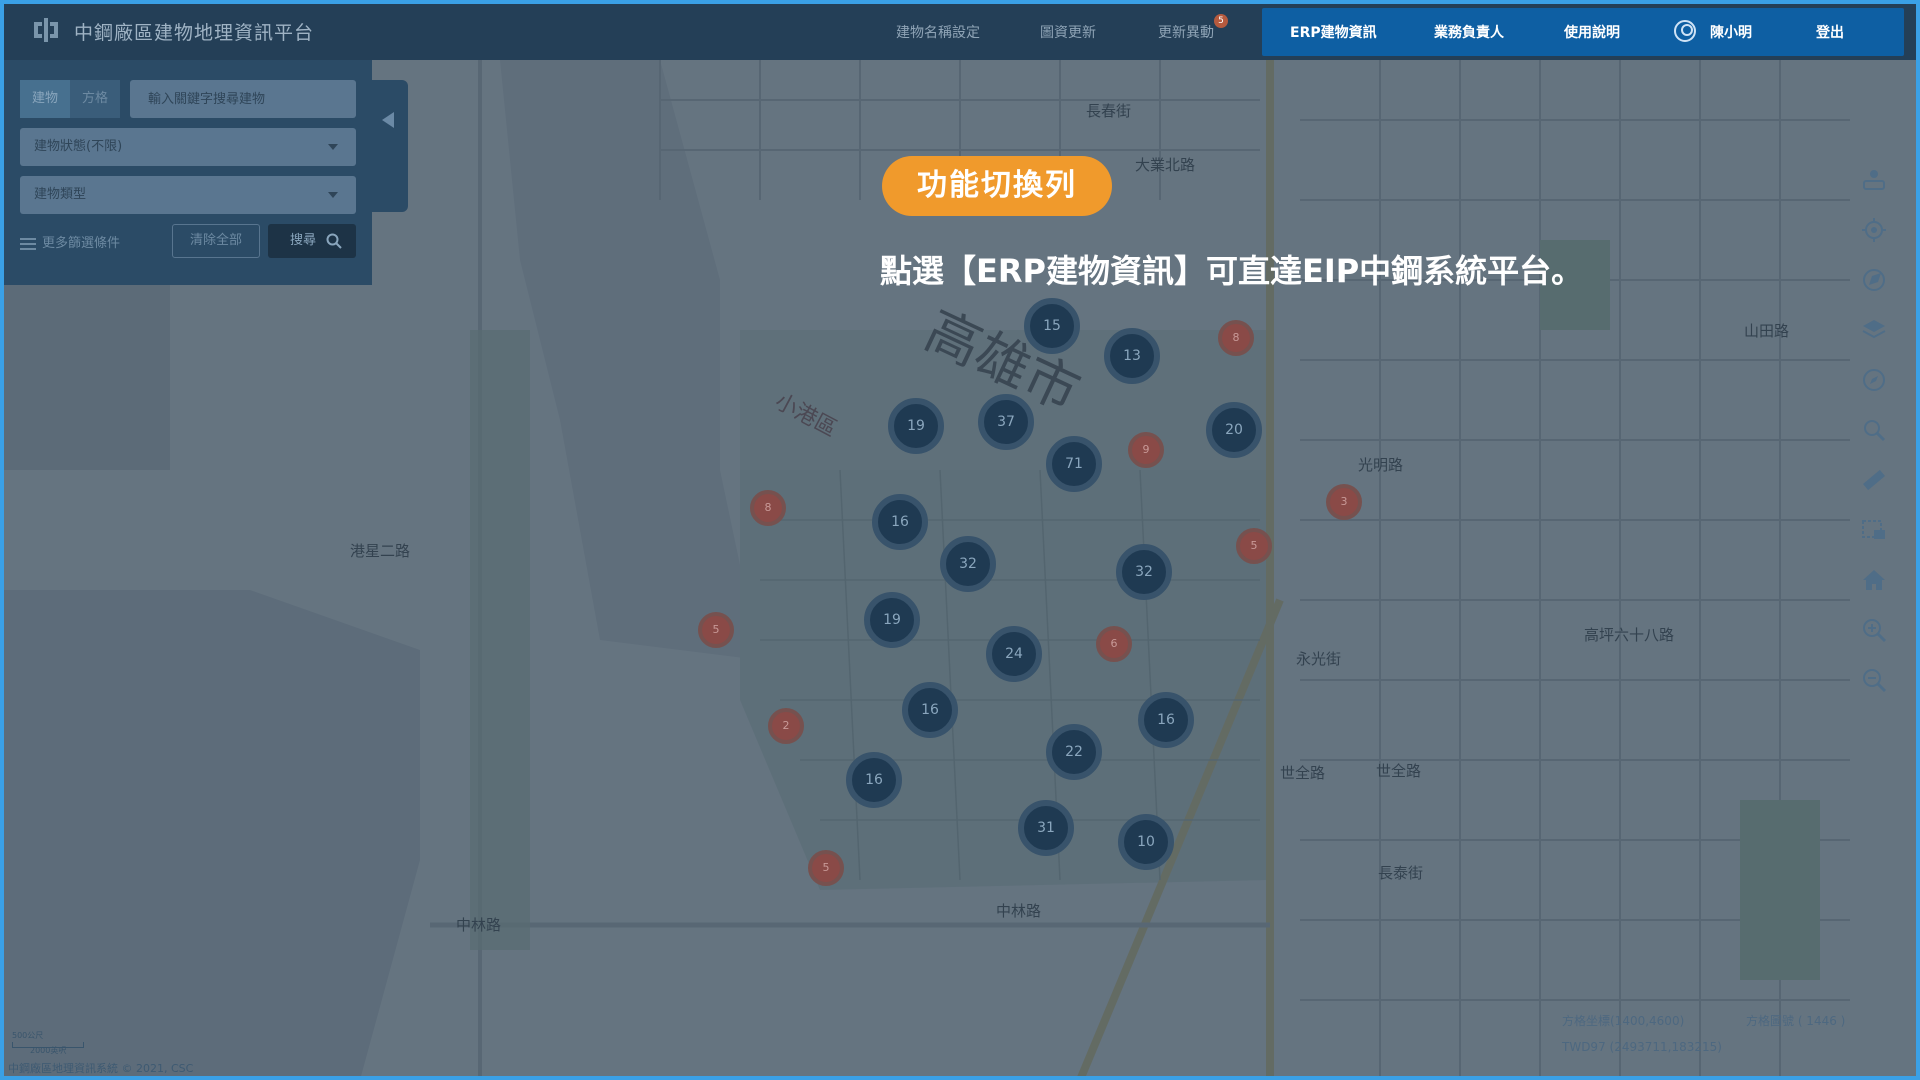  What do you see at coordinates (1074, 464) in the screenshot?
I see `cluster-marker: 71` at bounding box center [1074, 464].